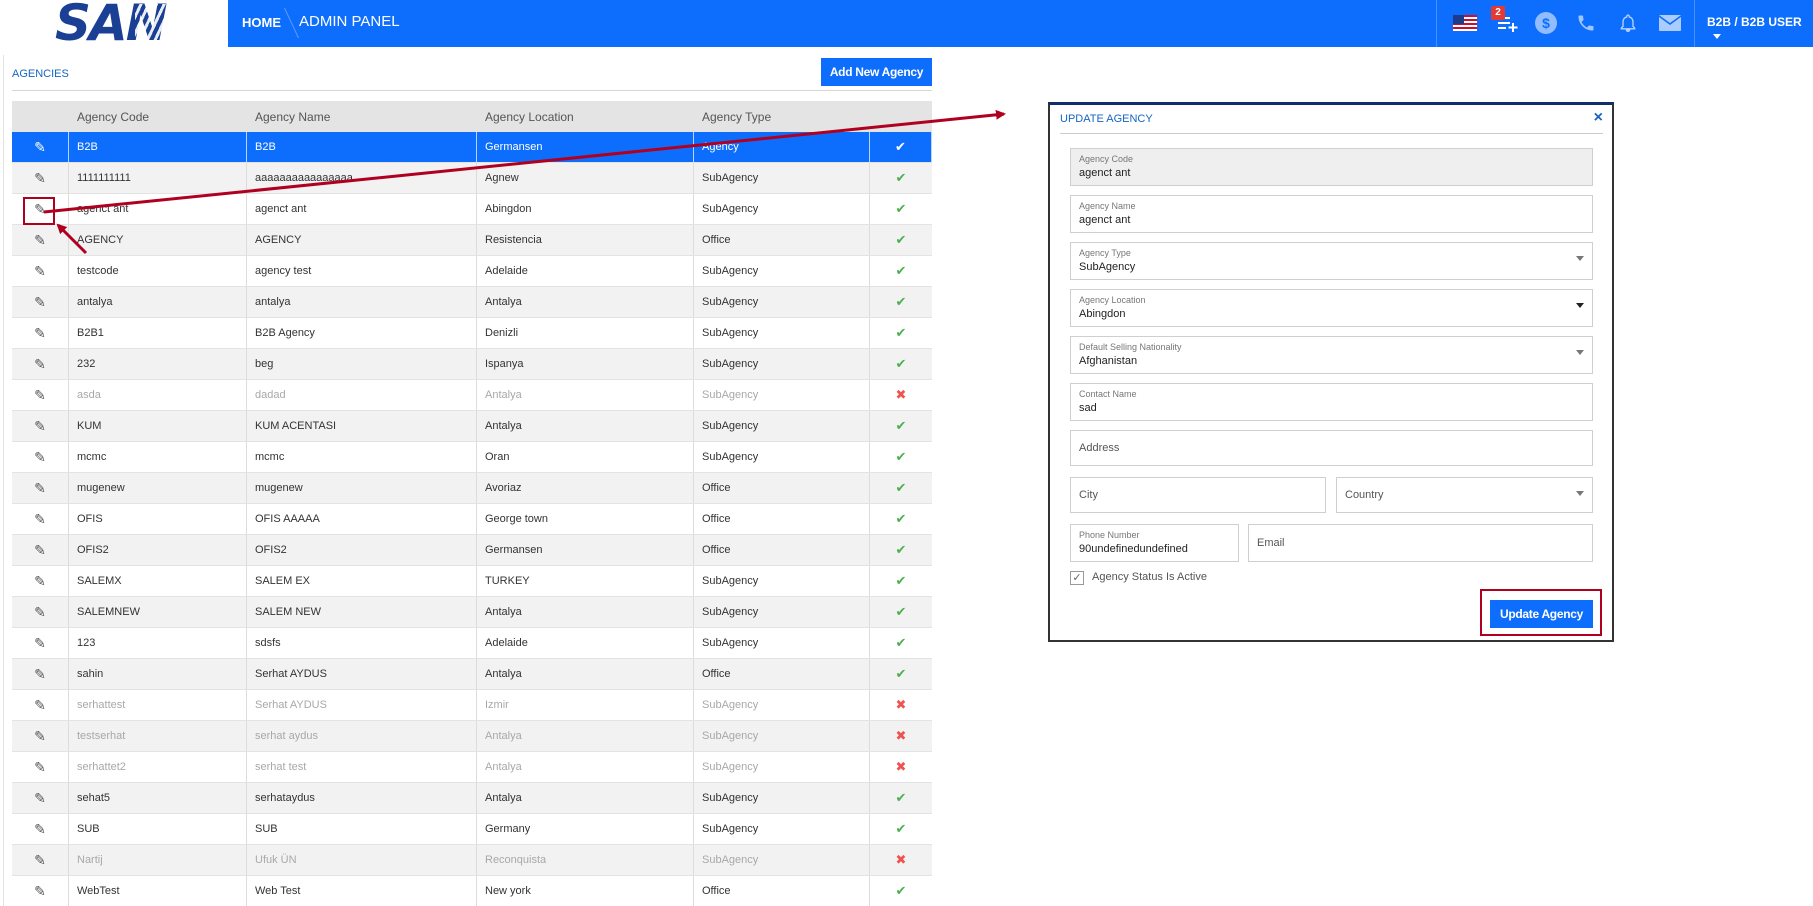  I want to click on agency-location-select: Agency Location Abingdon, so click(1331, 308).